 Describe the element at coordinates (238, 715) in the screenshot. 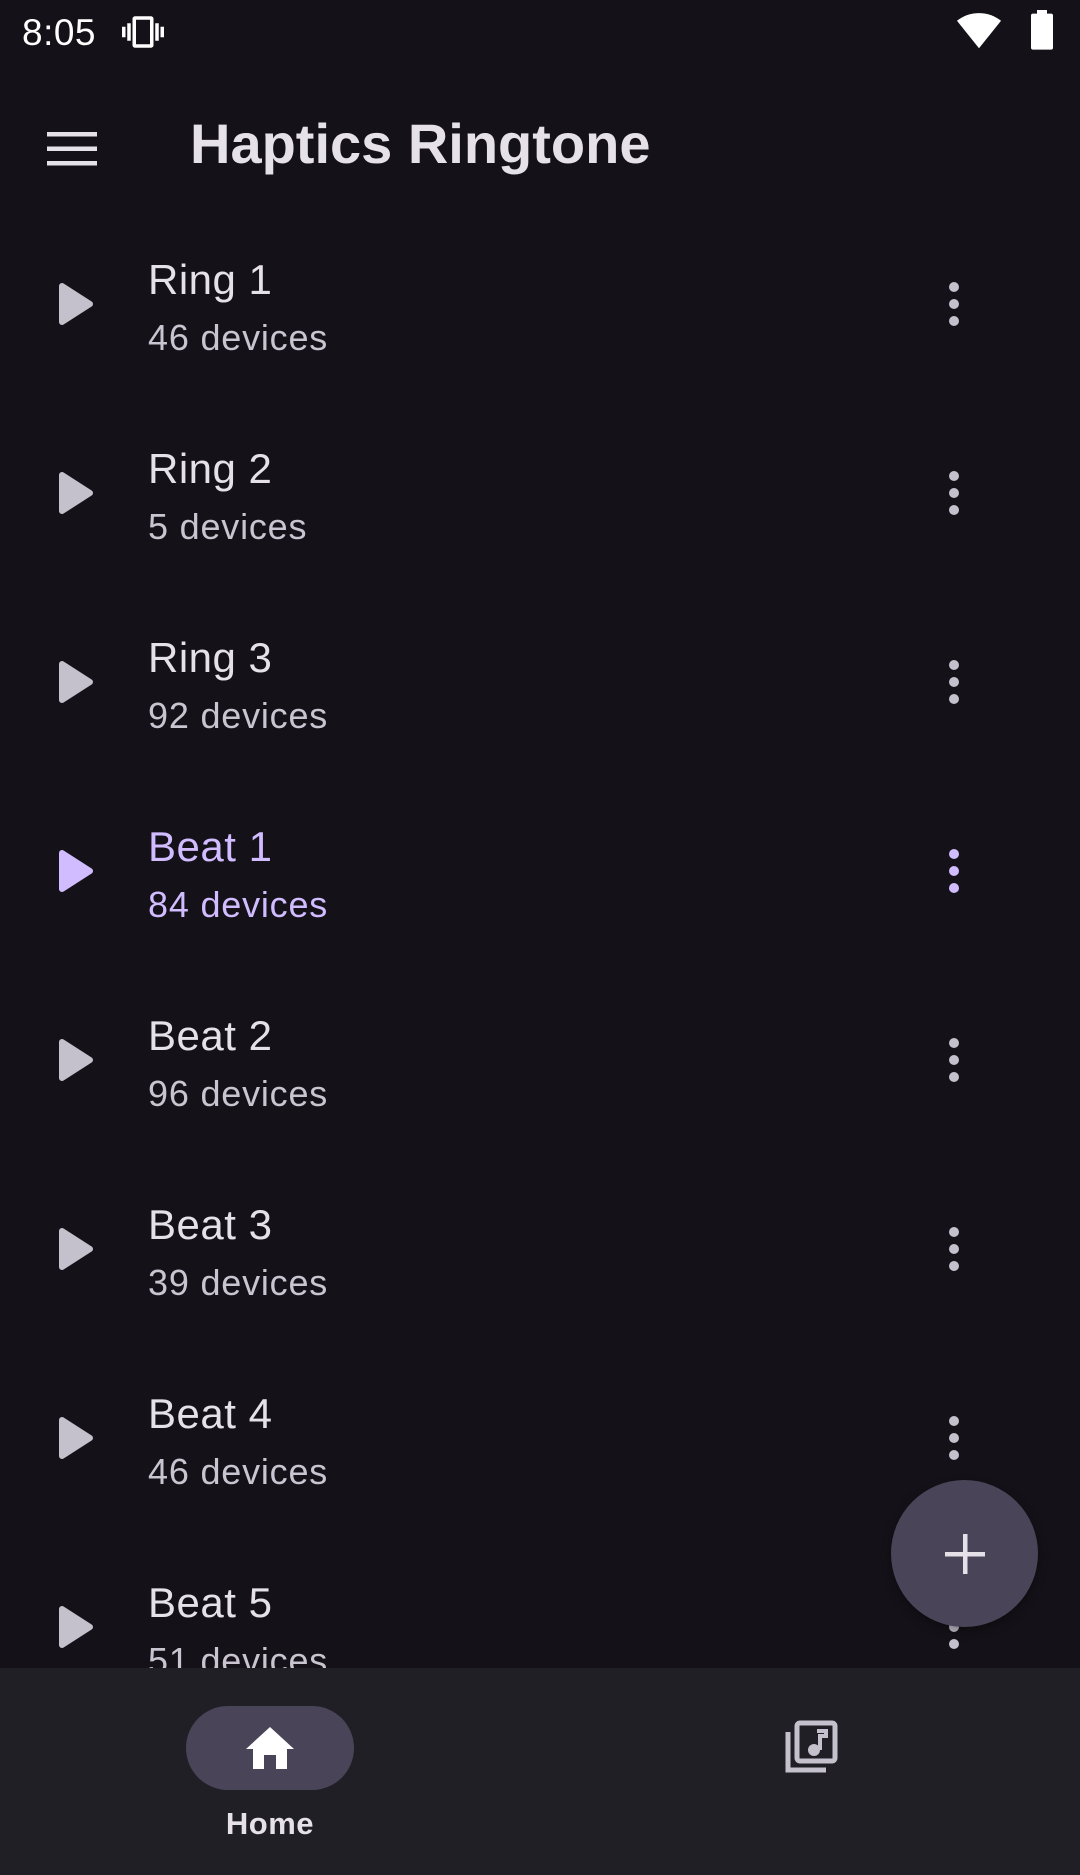

I see `item-subtitle: 92 devices` at that location.